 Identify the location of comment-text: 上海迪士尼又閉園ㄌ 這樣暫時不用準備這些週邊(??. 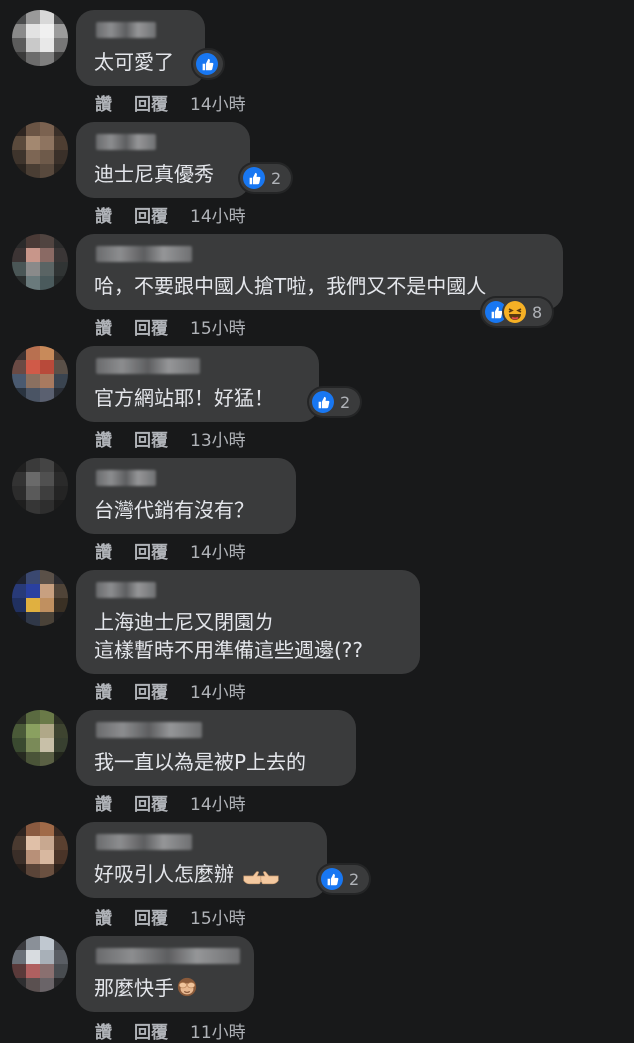
(228, 636).